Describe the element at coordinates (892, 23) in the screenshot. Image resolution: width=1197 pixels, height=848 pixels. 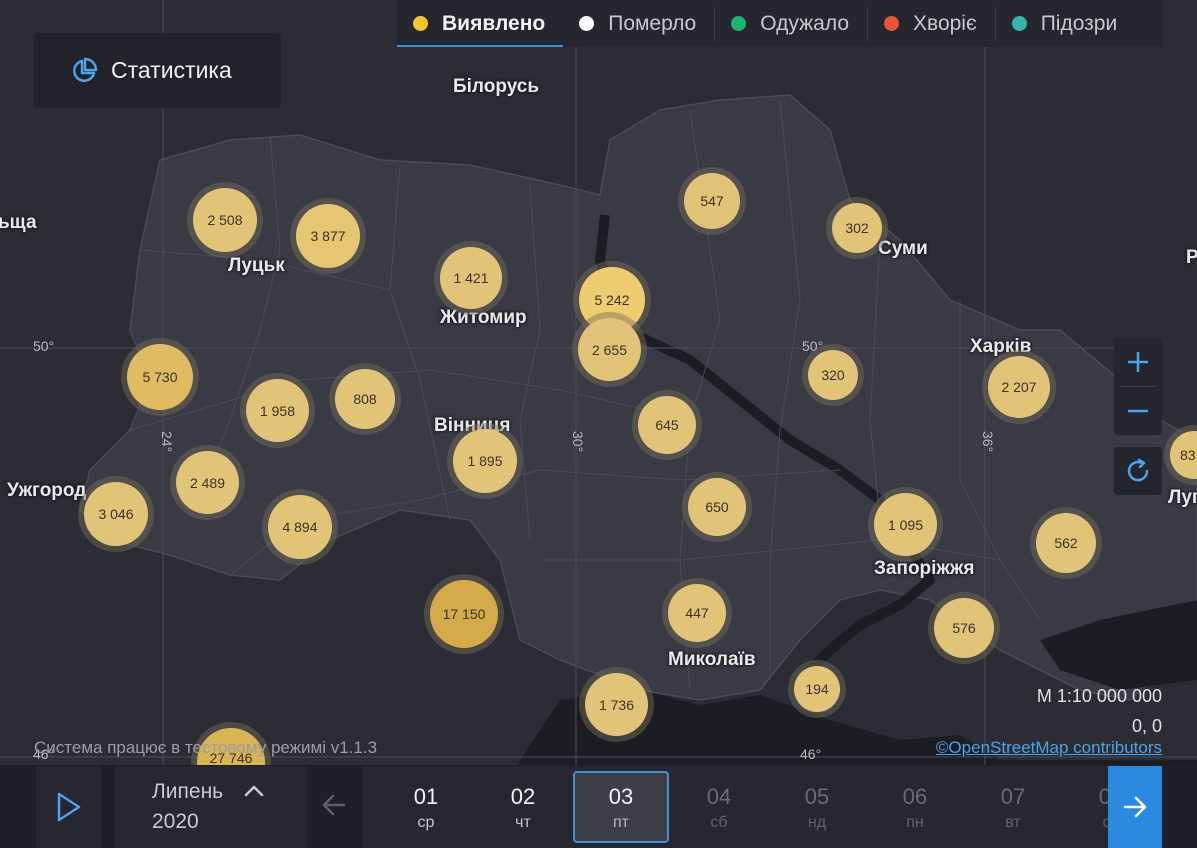
I see `red-dot-icon` at that location.